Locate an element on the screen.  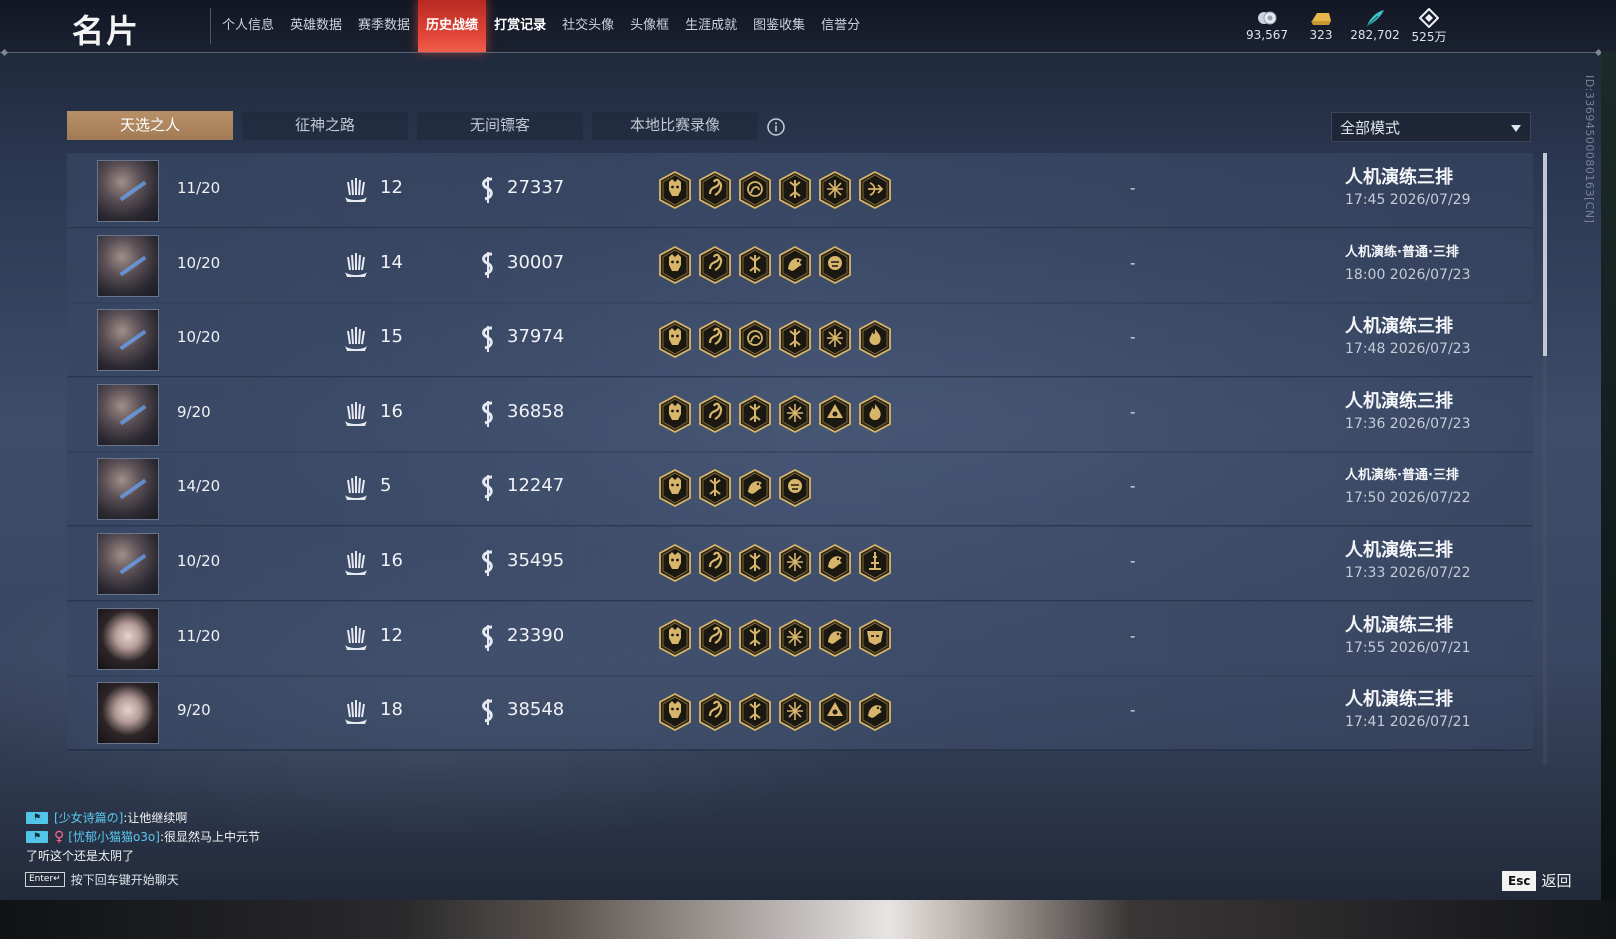
nav-tab-9: 信誉分 is located at coordinates (840, 26).